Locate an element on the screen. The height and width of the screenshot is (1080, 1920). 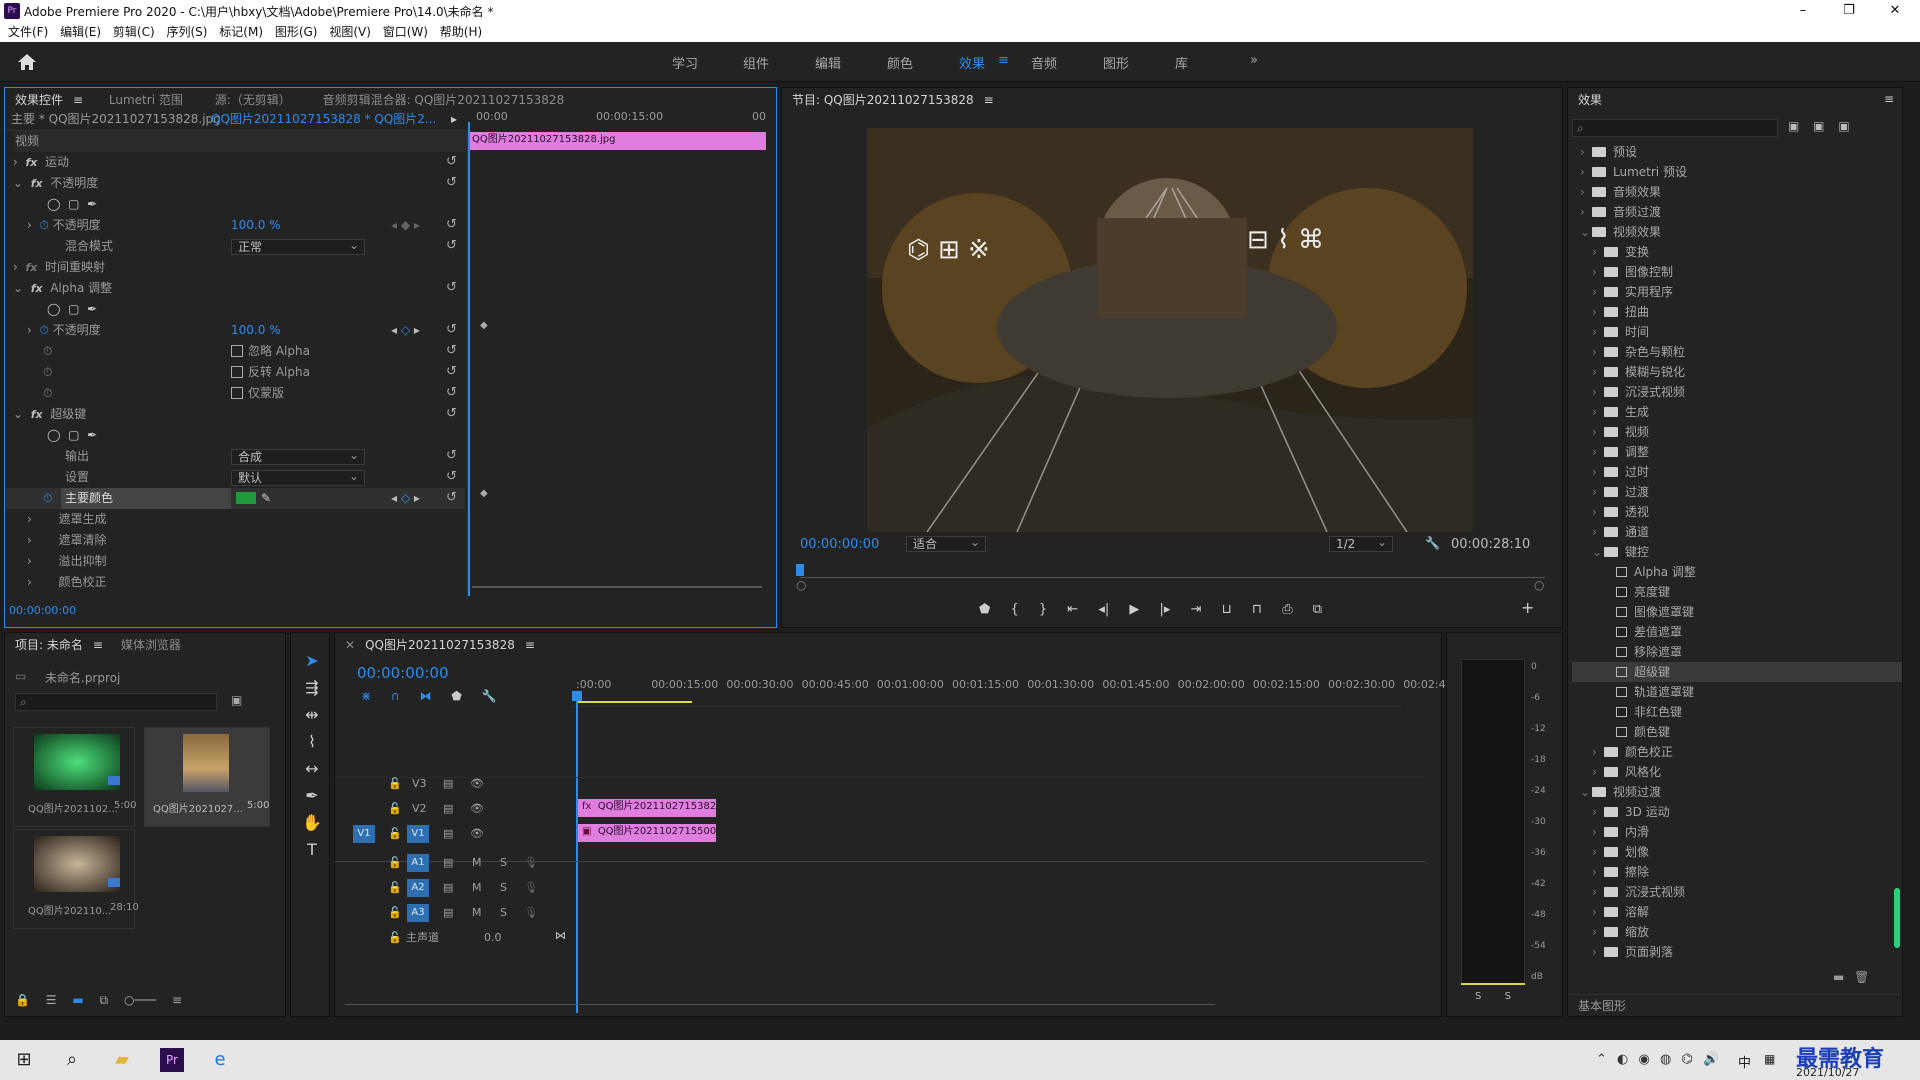
effects-title: 效果 is located at coordinates (1590, 100).